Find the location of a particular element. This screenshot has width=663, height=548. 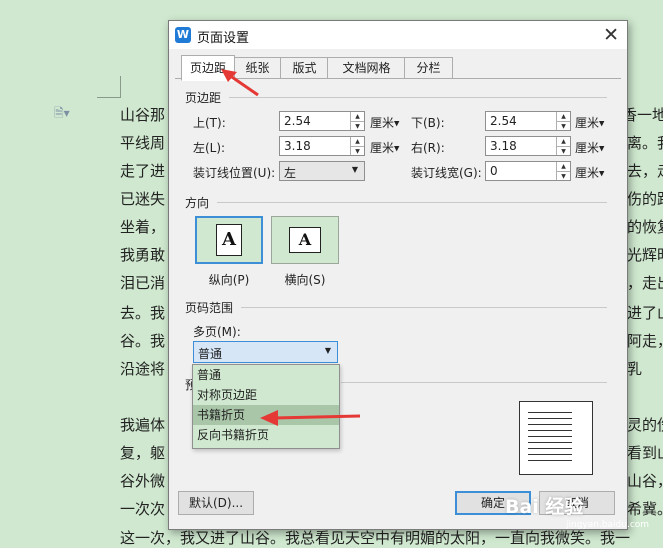

landscape-page-icon: A is located at coordinates (305, 240).